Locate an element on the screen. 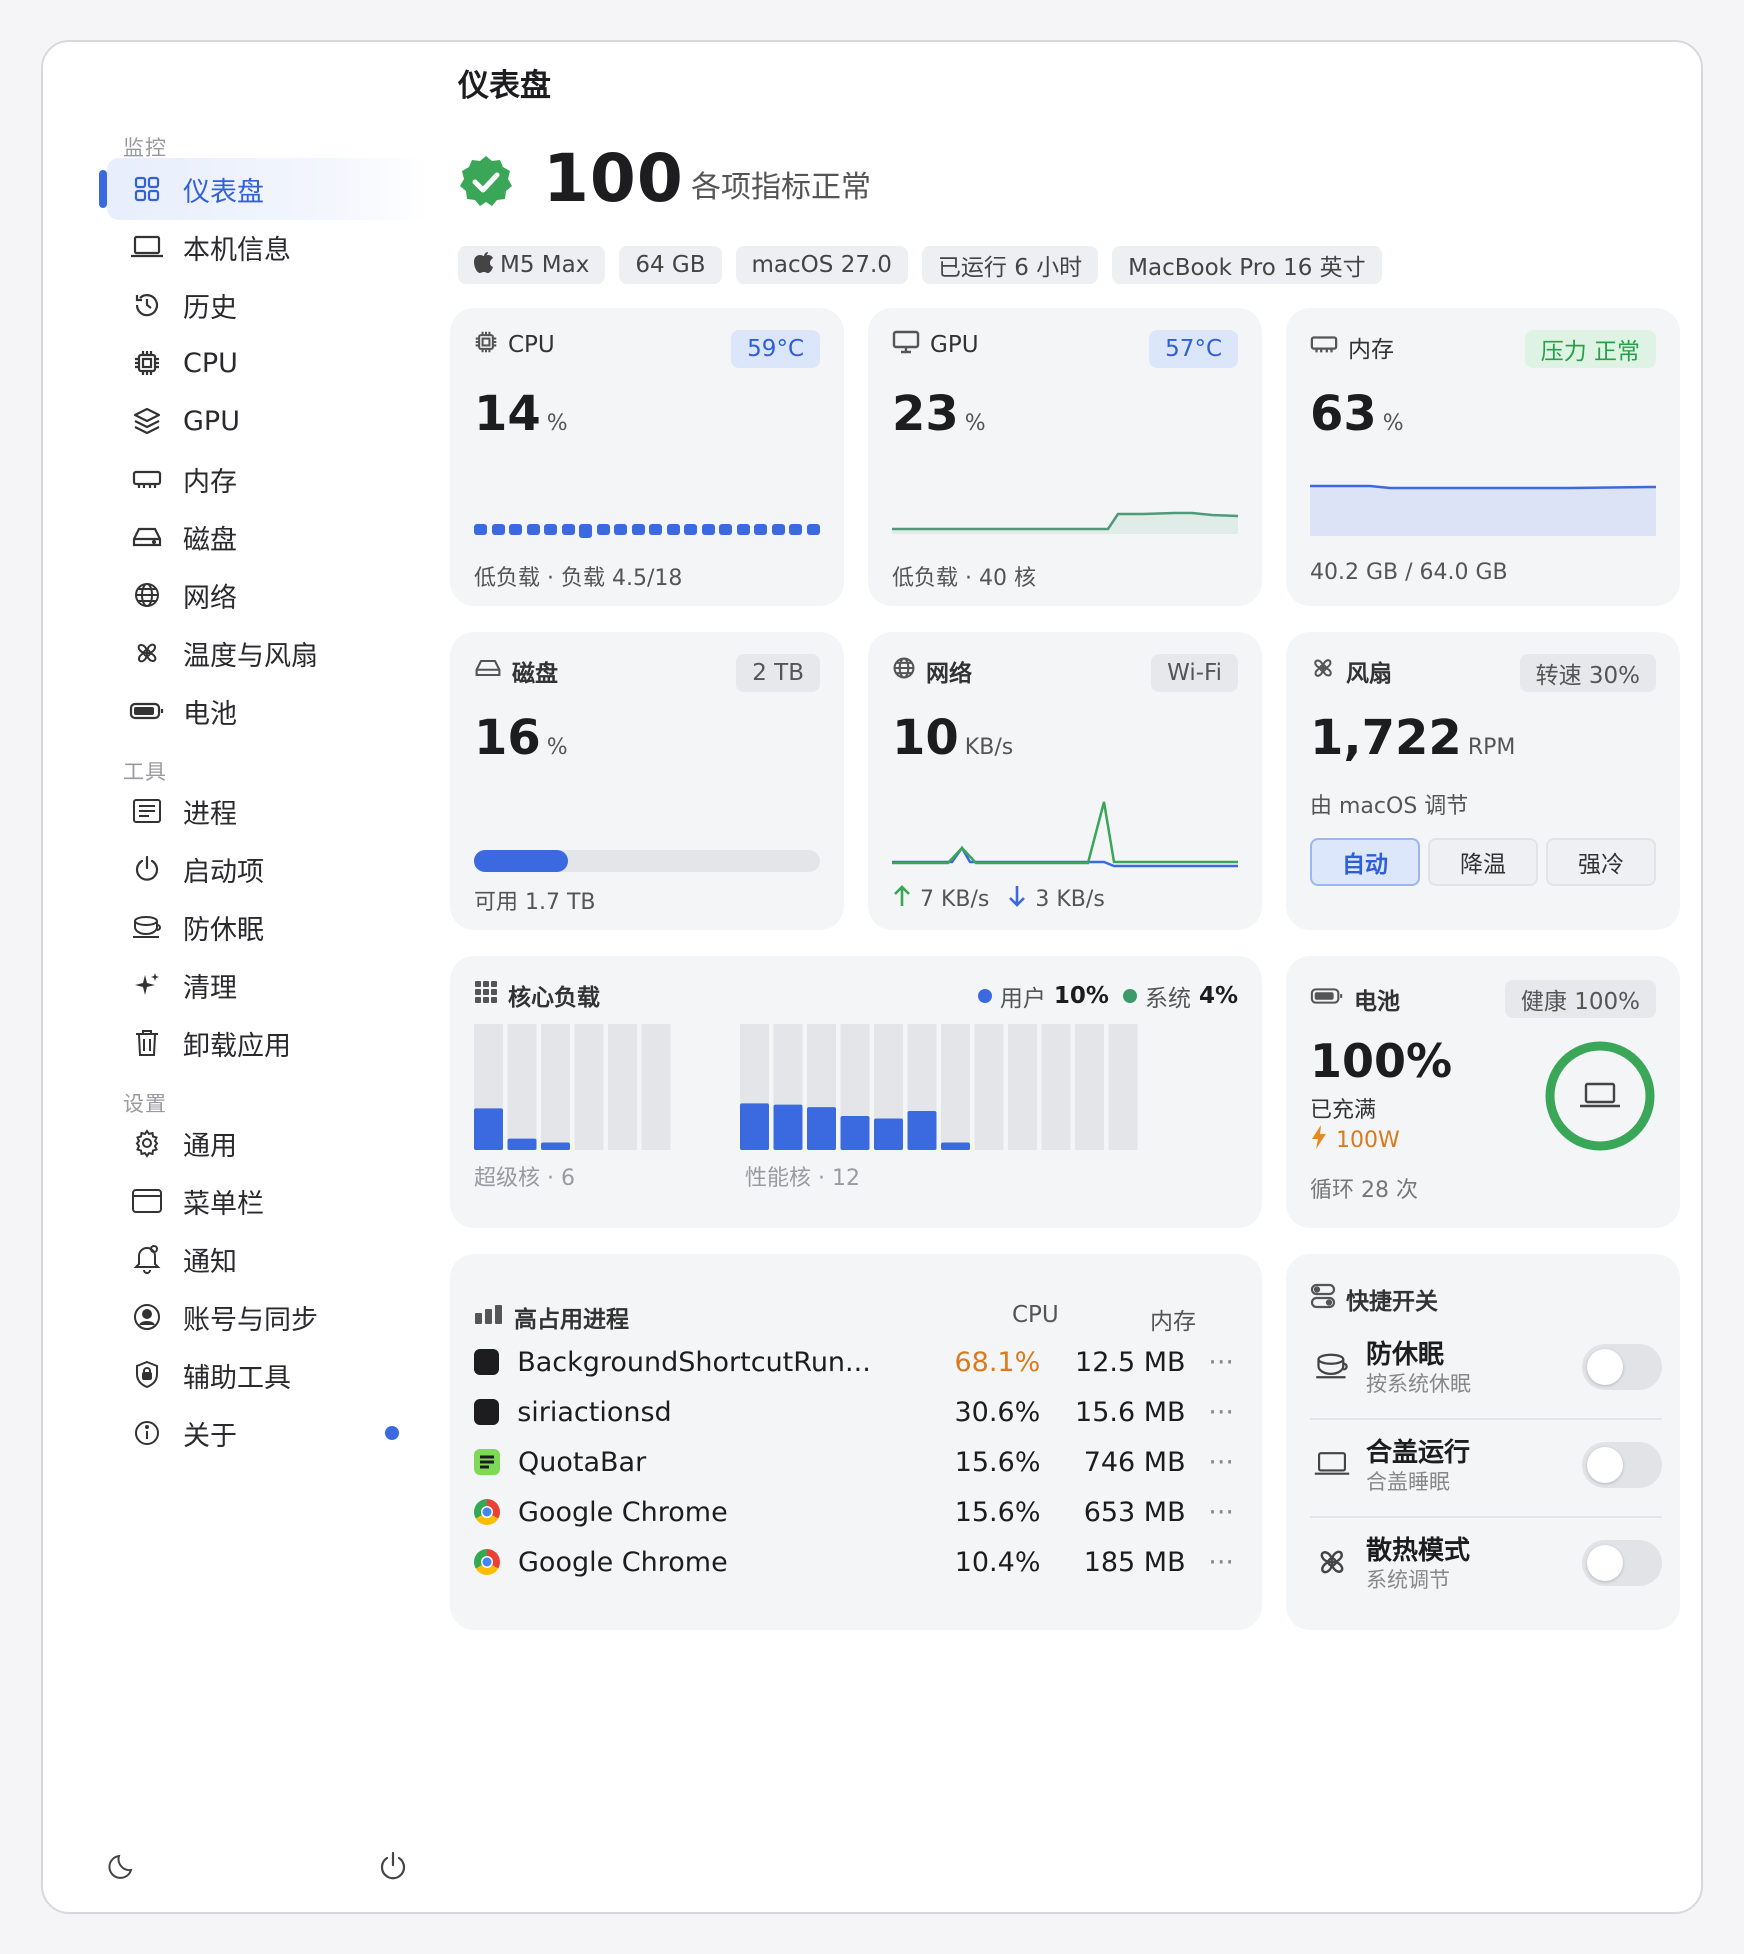  cooling-mode-switch is located at coordinates (1622, 1563).